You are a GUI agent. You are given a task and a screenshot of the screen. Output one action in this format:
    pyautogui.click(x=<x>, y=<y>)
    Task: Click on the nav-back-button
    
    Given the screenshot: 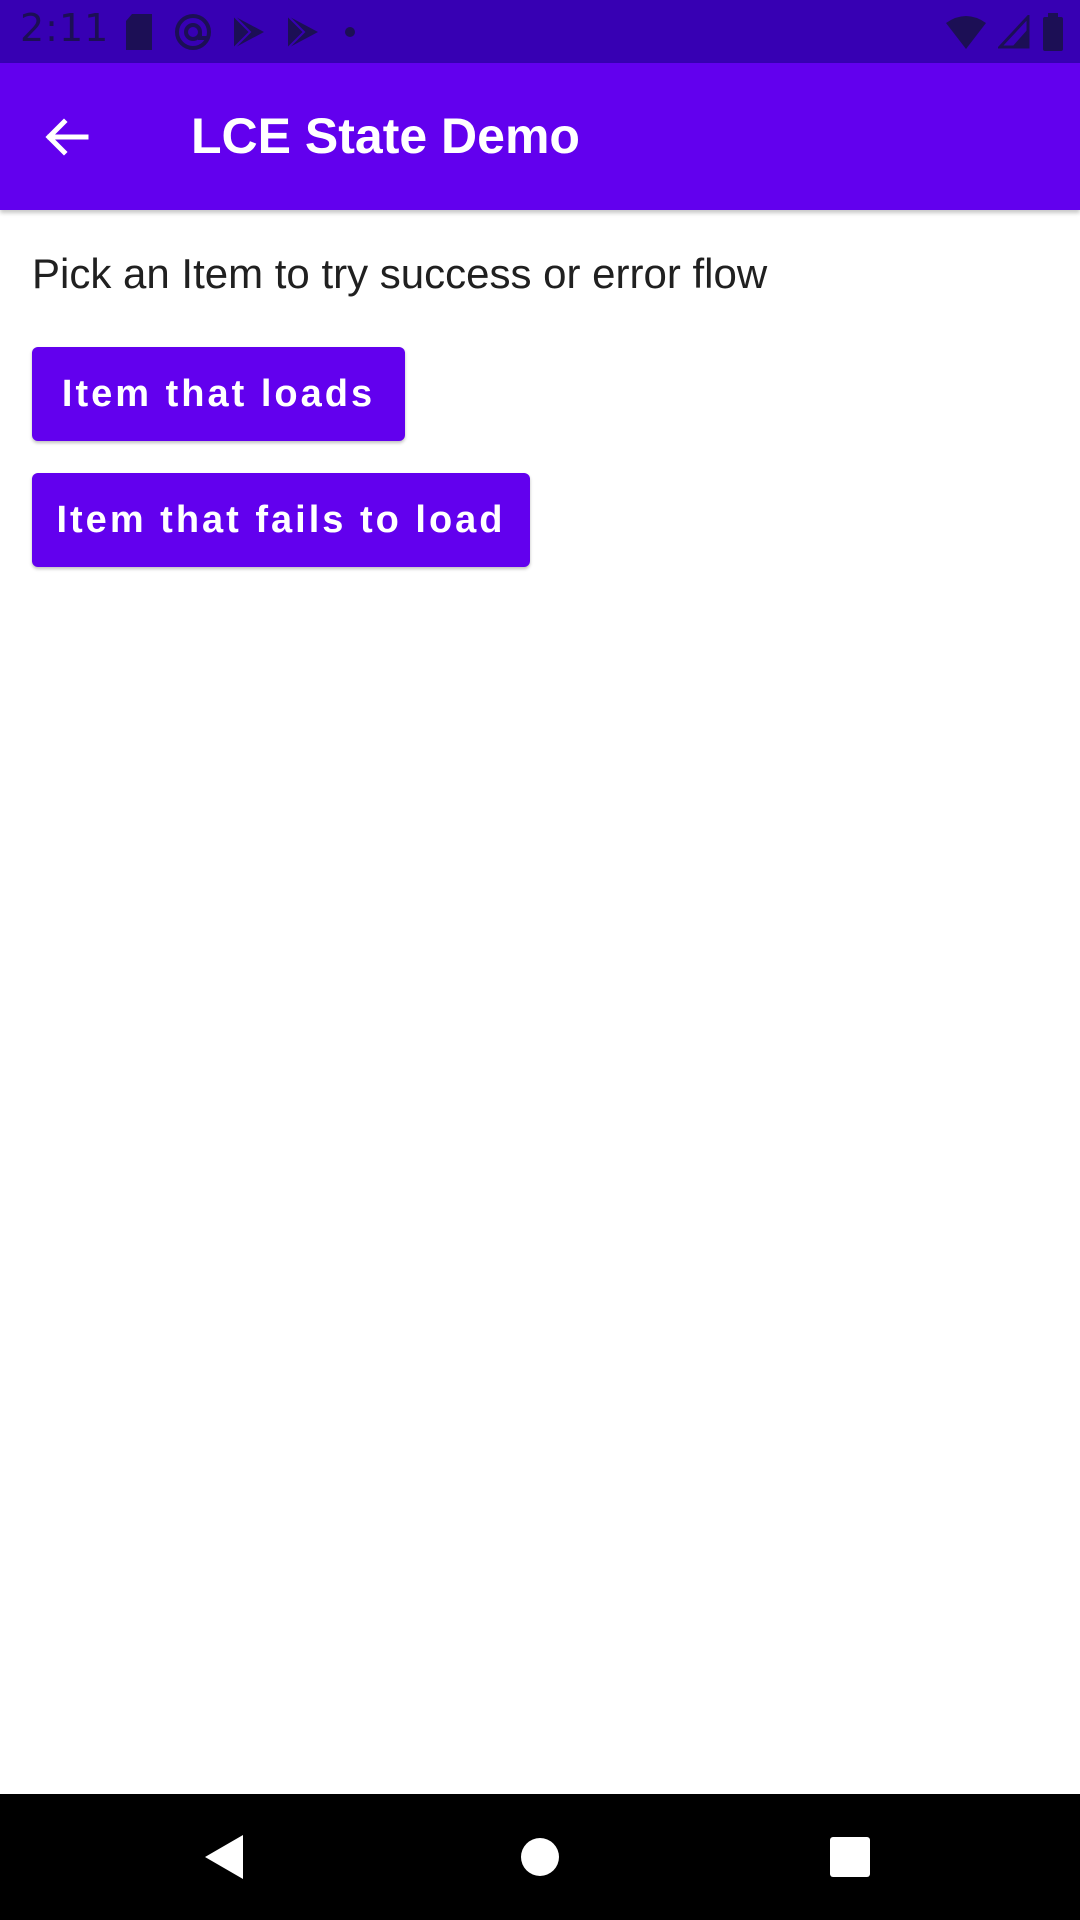 What is the action you would take?
    pyautogui.click(x=225, y=1857)
    